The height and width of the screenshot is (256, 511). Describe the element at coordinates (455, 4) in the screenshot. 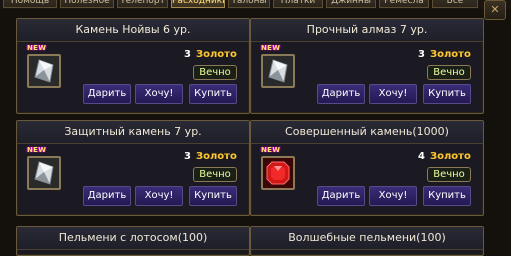

I see `tab-all: Все` at that location.